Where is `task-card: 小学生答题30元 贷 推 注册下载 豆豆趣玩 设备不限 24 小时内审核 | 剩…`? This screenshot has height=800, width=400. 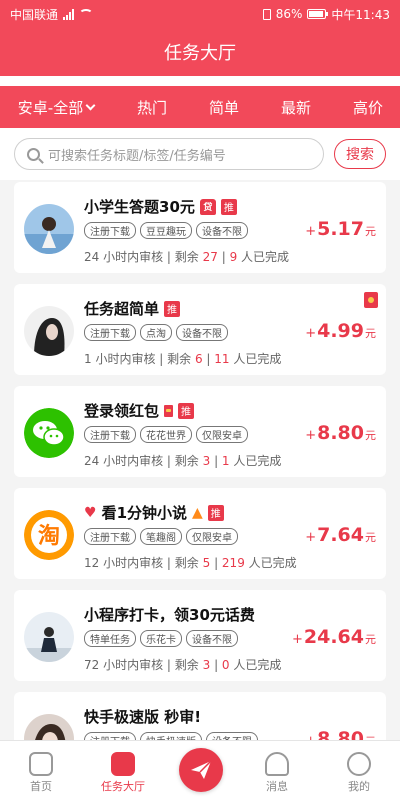
task-card: 小学生答题30元 贷 推 注册下载 豆豆趣玩 设备不限 24 小时内审核 | 剩… is located at coordinates (200, 227).